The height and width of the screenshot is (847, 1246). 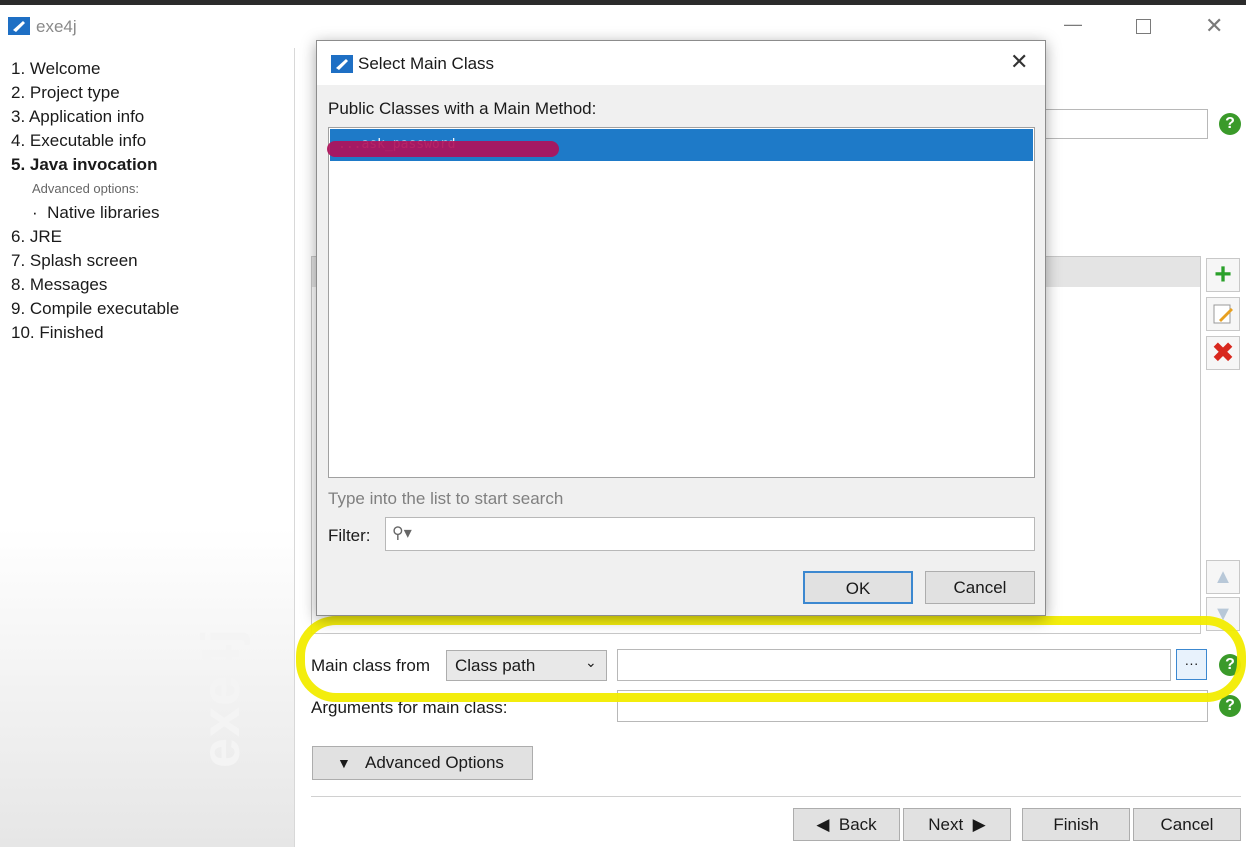 What do you see at coordinates (1073, 24) in the screenshot?
I see `minimize-icon: —` at bounding box center [1073, 24].